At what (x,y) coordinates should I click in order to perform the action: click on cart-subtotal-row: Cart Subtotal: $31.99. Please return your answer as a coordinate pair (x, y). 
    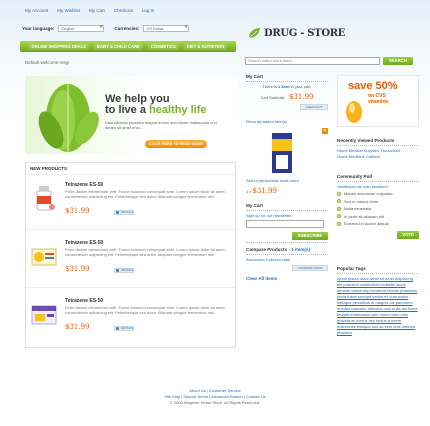
    Looking at the image, I should click on (287, 97).